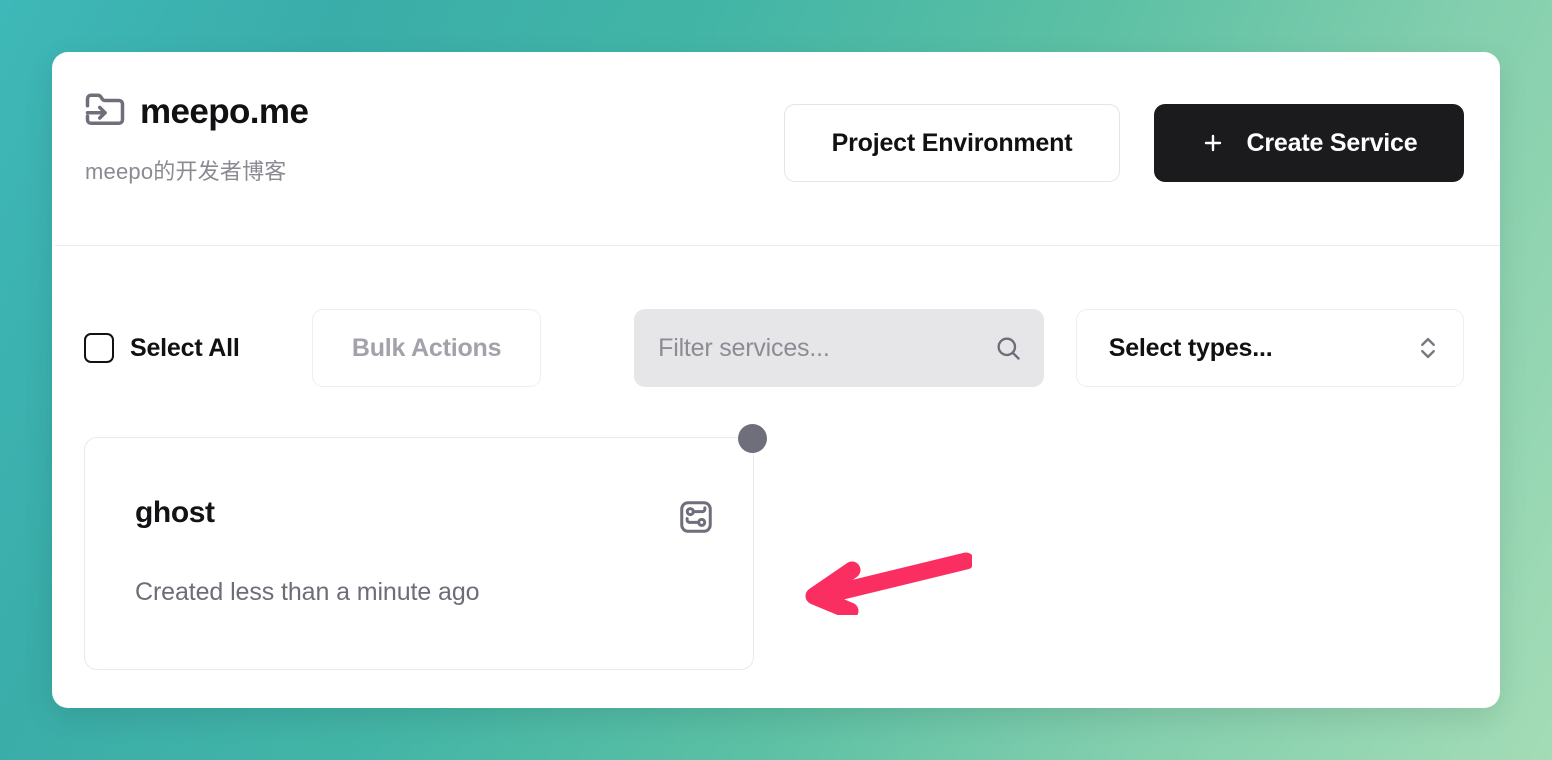 Image resolution: width=1552 pixels, height=760 pixels. What do you see at coordinates (186, 171) in the screenshot?
I see `project-subtitle: meepo的开发者博客` at bounding box center [186, 171].